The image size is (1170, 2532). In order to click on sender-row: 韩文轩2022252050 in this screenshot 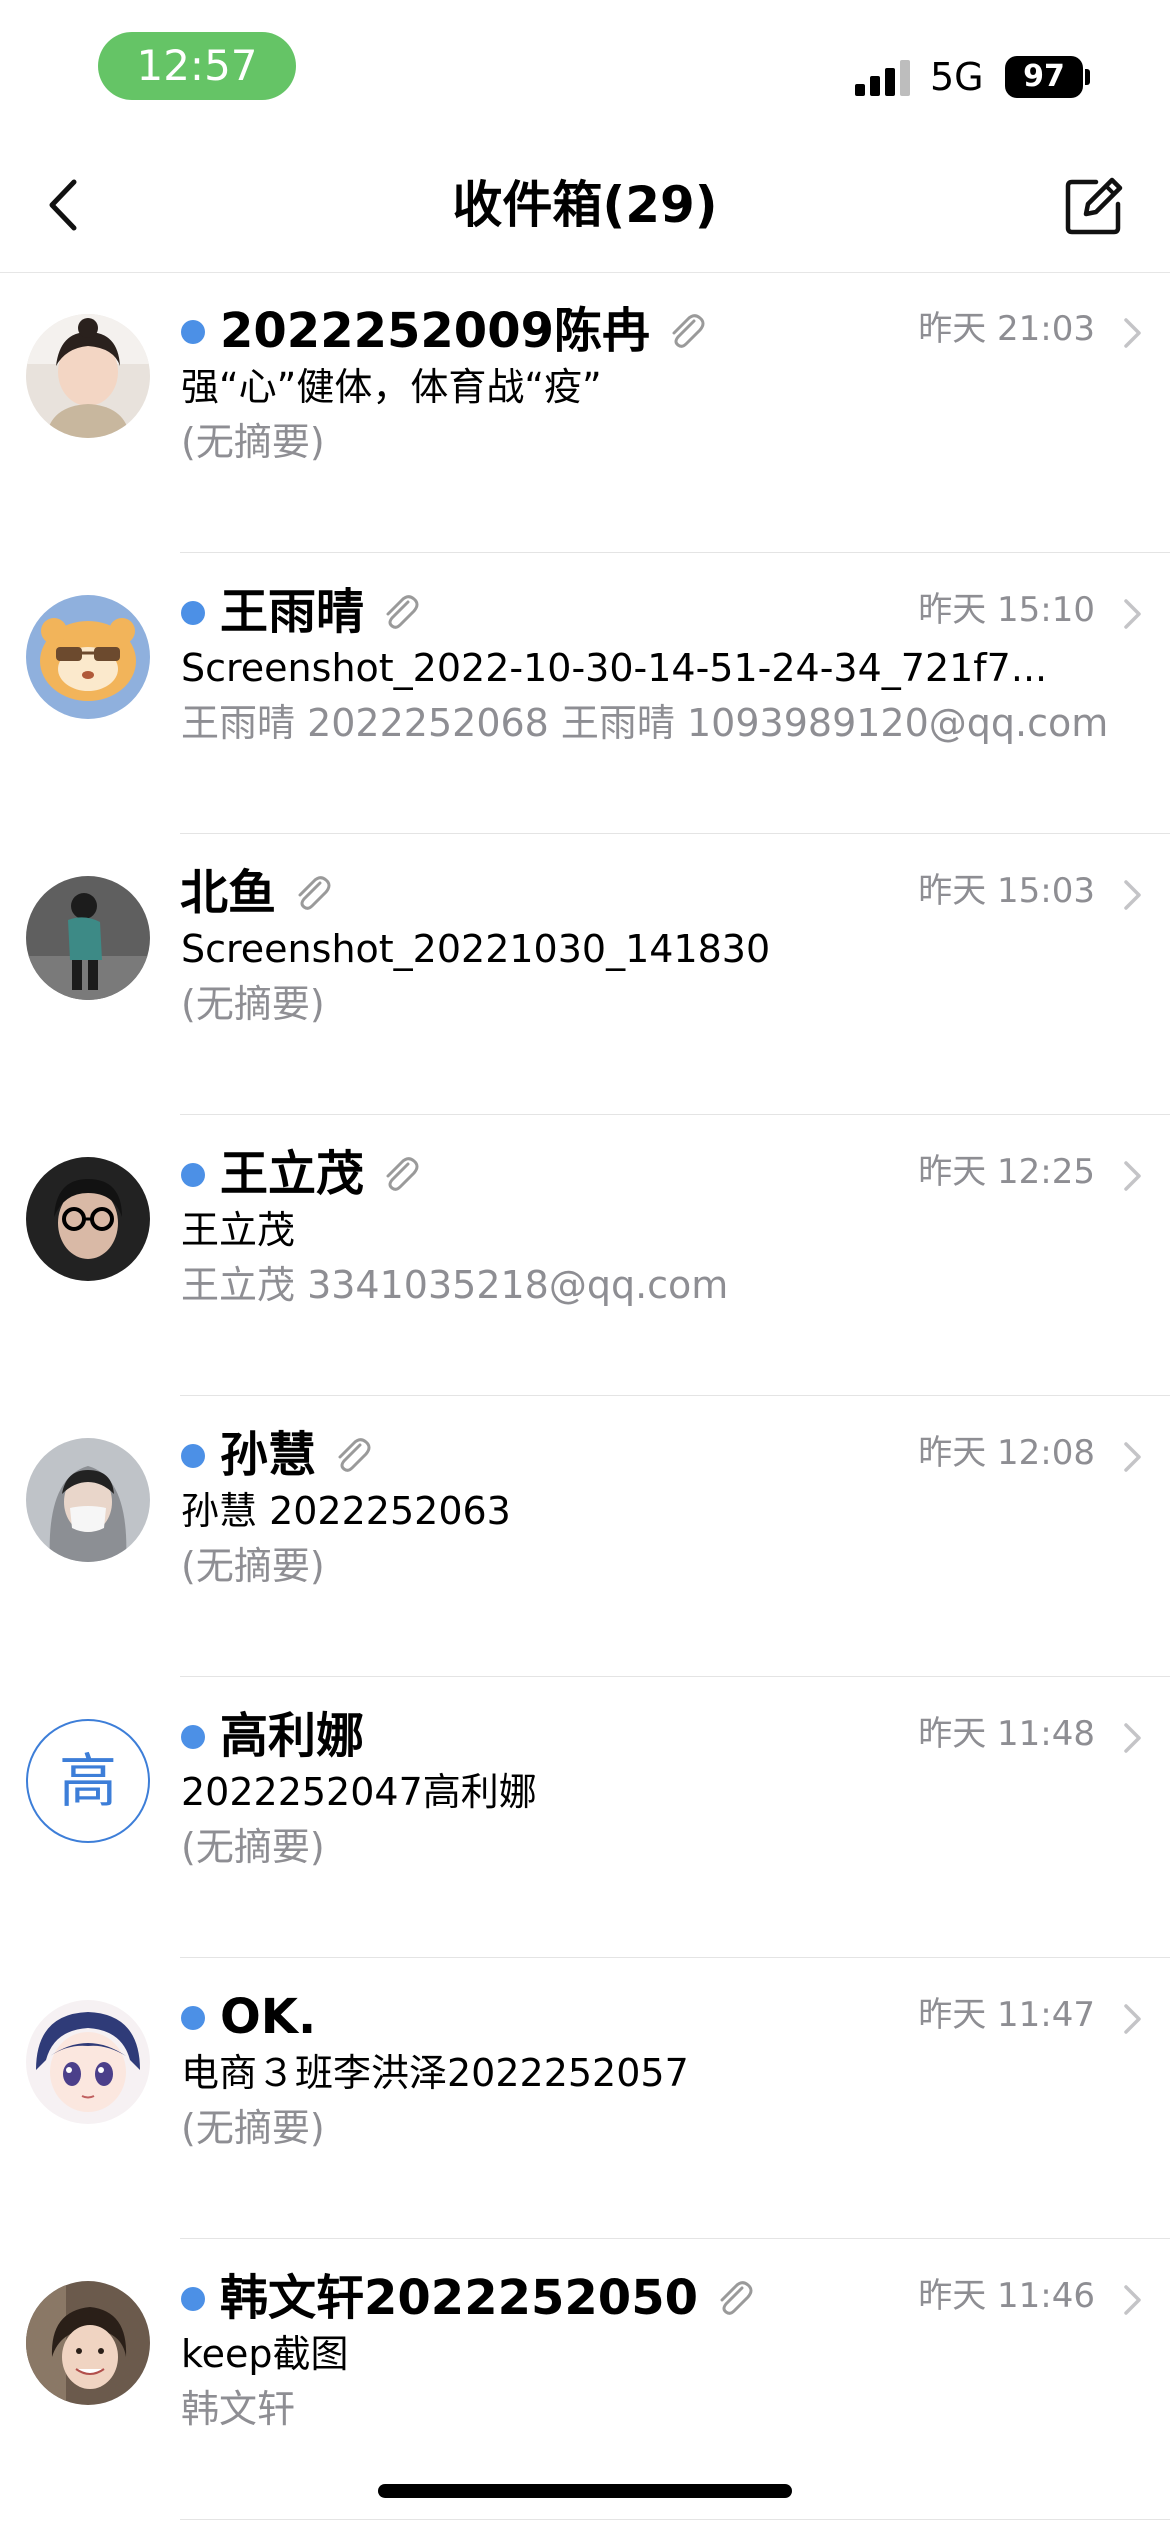, I will do `click(488, 2298)`.